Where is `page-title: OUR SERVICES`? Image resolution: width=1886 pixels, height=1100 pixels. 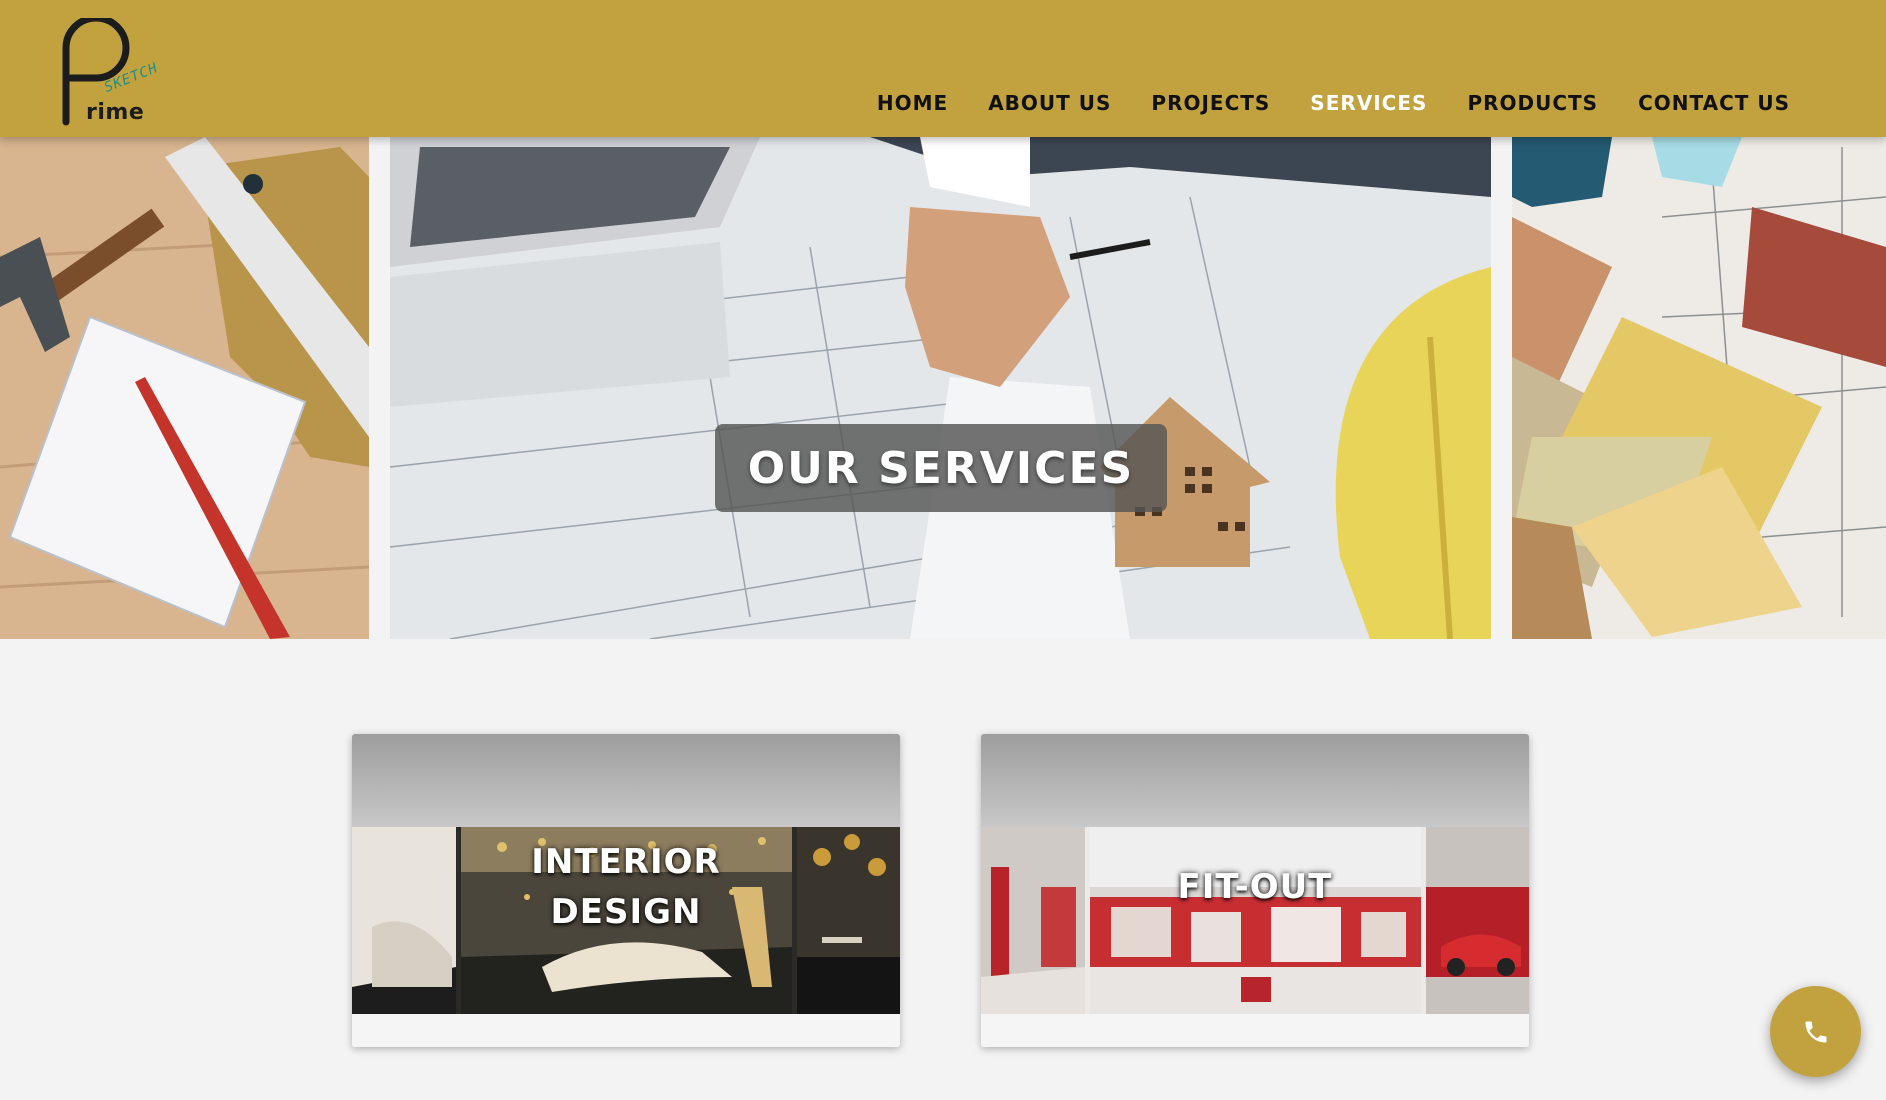
page-title: OUR SERVICES is located at coordinates (941, 468).